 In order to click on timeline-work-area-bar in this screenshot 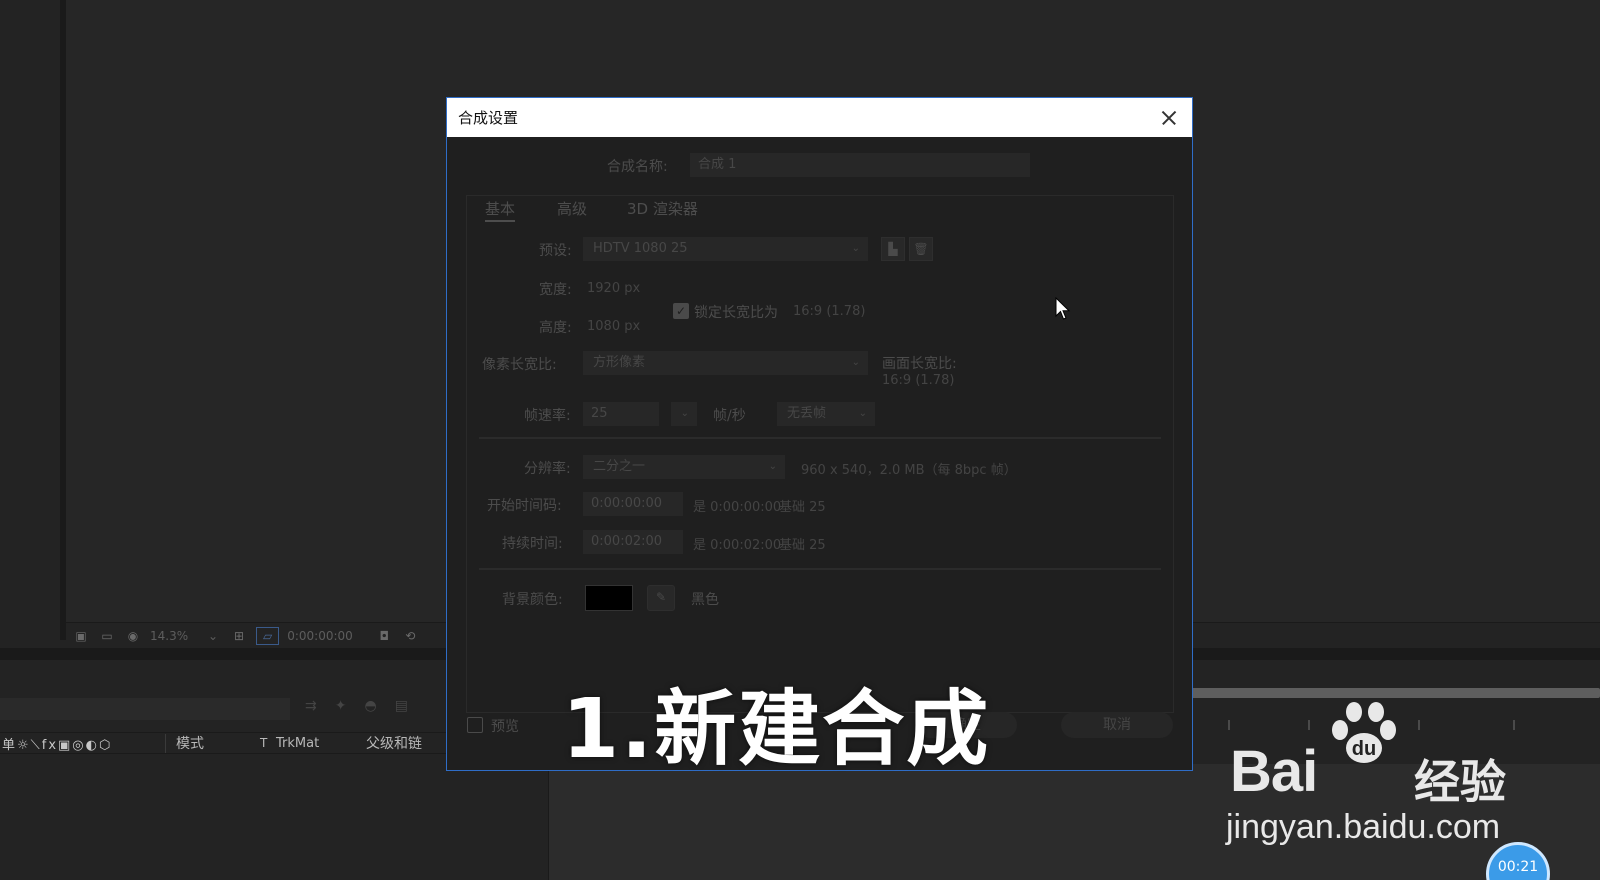, I will do `click(1384, 693)`.